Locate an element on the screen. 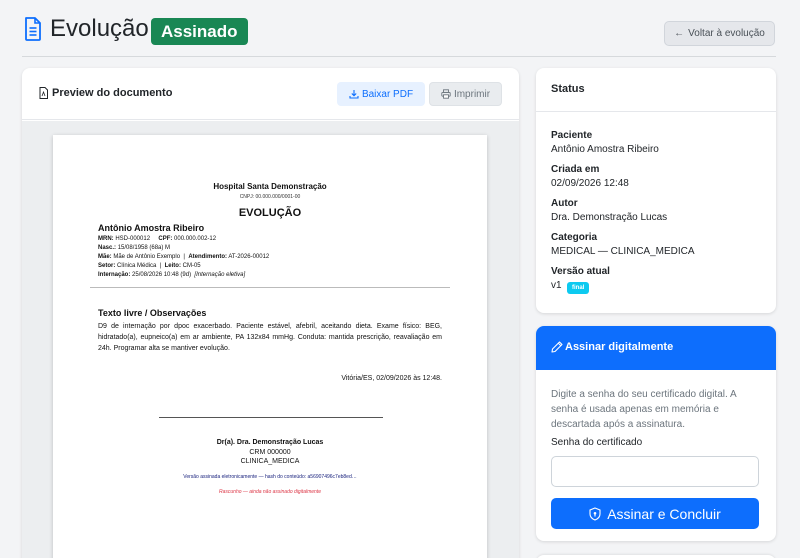  patient-label: Paciente is located at coordinates (572, 135).